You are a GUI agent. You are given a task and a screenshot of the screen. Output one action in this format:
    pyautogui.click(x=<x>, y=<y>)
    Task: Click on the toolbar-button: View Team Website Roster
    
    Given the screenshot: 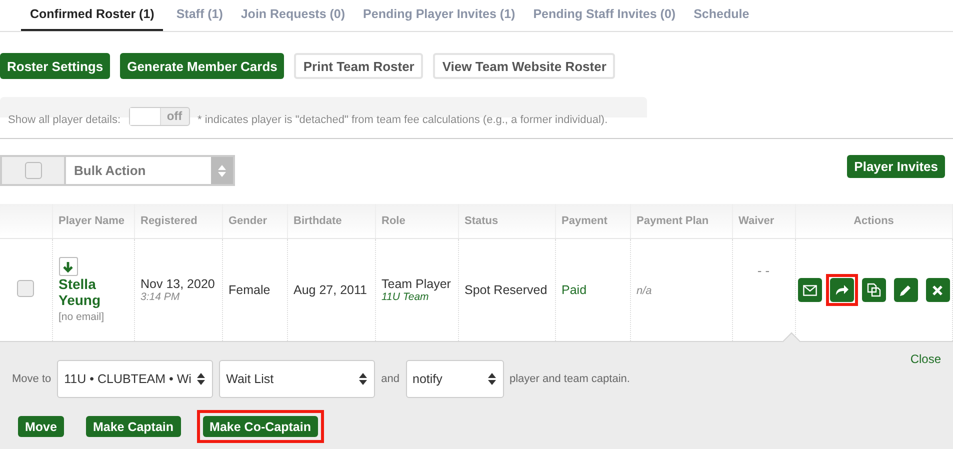 What is the action you would take?
    pyautogui.click(x=524, y=66)
    